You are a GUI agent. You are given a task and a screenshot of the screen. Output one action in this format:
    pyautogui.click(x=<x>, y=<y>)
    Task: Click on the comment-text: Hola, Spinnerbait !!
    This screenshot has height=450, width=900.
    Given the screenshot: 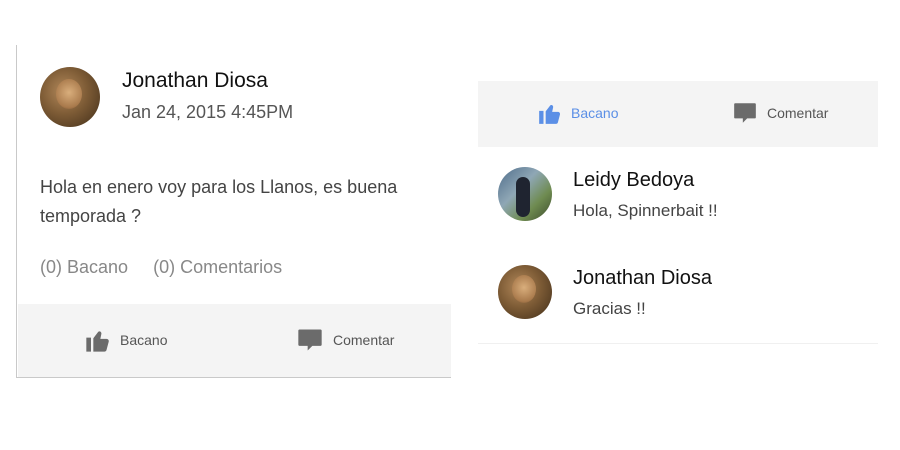 What is the action you would take?
    pyautogui.click(x=645, y=210)
    